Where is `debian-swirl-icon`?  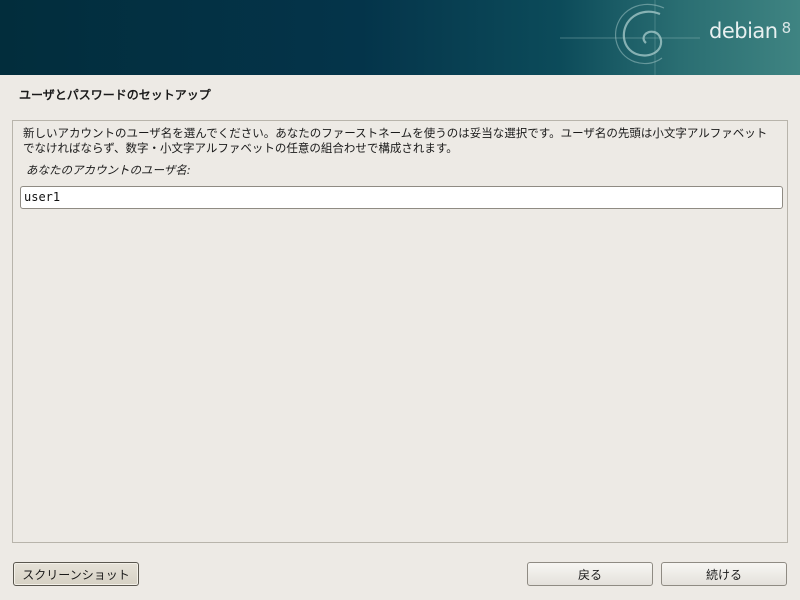
debian-swirl-icon is located at coordinates (630, 37).